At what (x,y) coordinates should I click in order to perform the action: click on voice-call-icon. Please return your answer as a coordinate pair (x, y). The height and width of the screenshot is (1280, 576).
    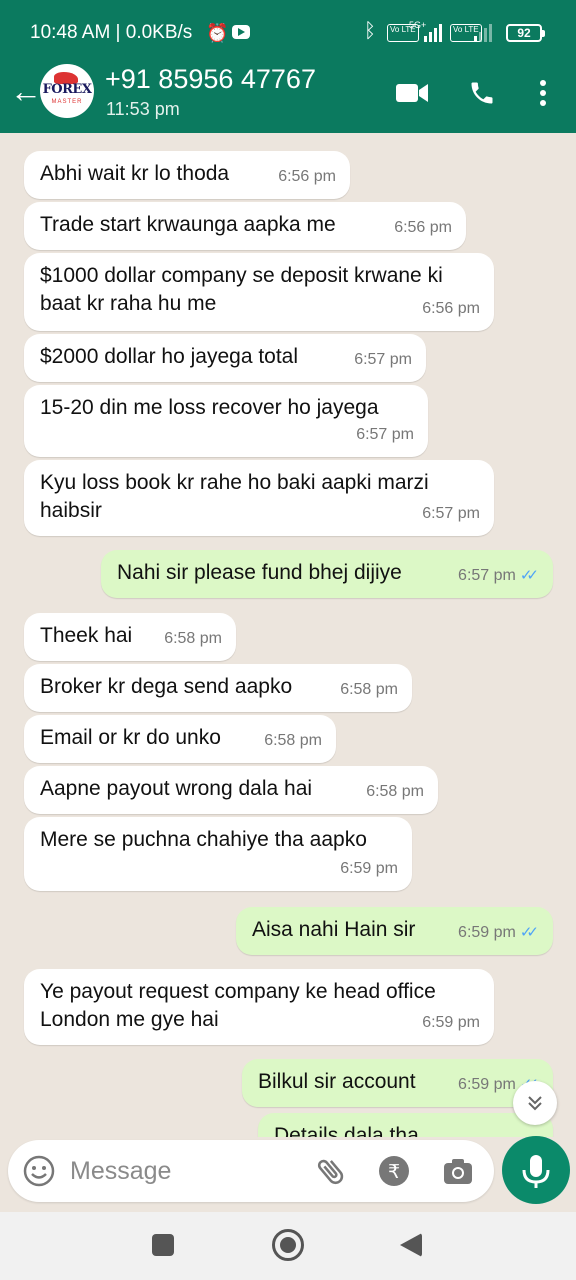
    Looking at the image, I should click on (482, 93).